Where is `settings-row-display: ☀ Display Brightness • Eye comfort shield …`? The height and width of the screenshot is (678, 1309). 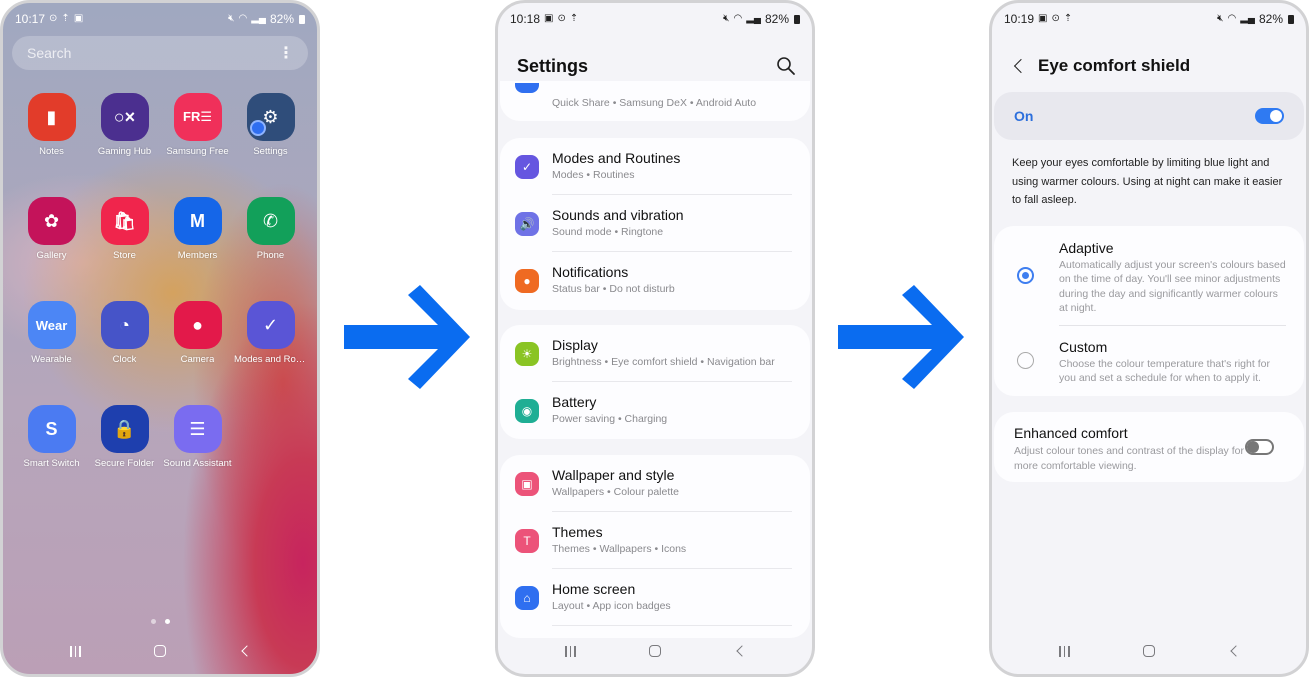
settings-row-display: ☀ Display Brightness • Eye comfort shield … is located at coordinates (655, 353).